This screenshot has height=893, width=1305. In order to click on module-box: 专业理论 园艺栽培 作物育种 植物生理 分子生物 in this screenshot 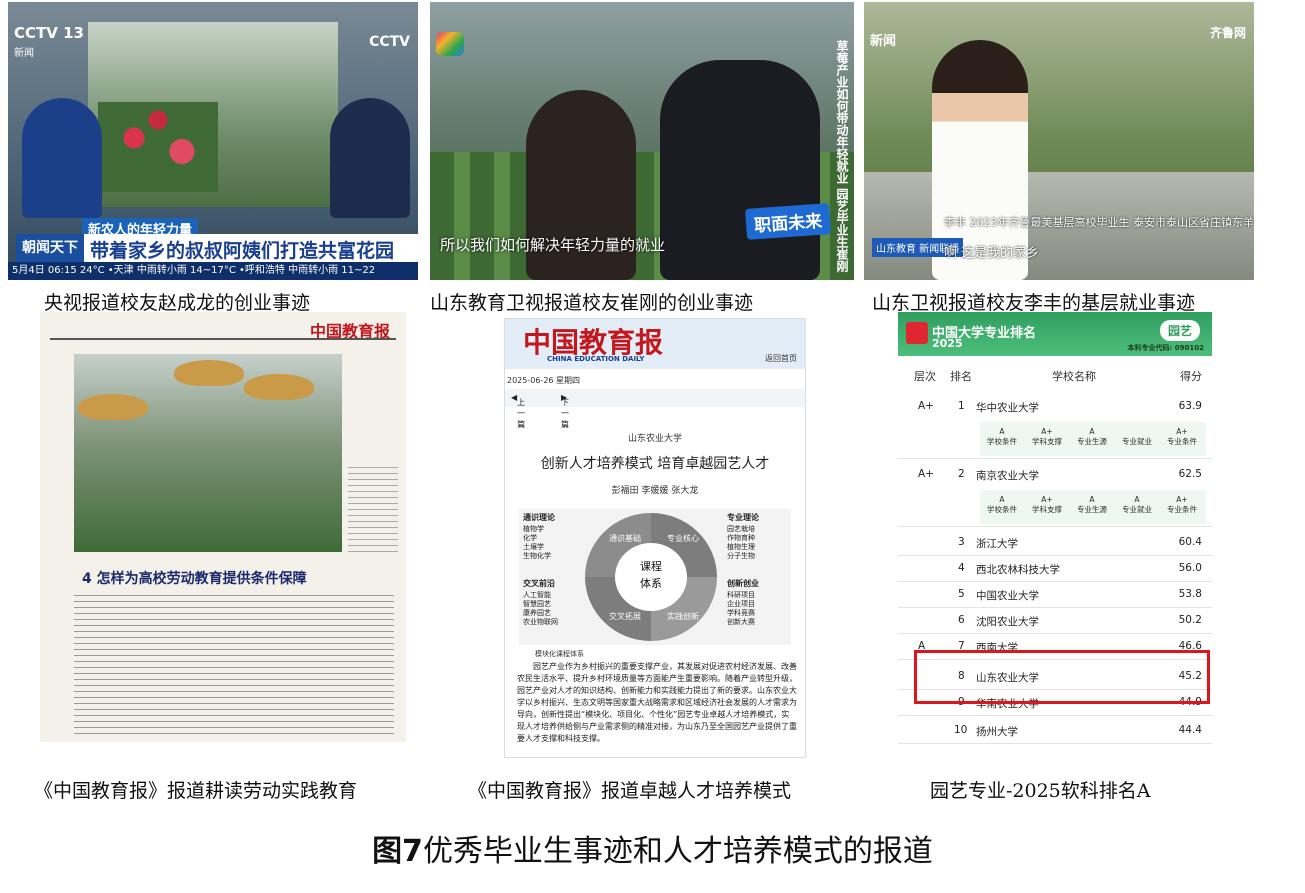, I will do `click(743, 536)`.